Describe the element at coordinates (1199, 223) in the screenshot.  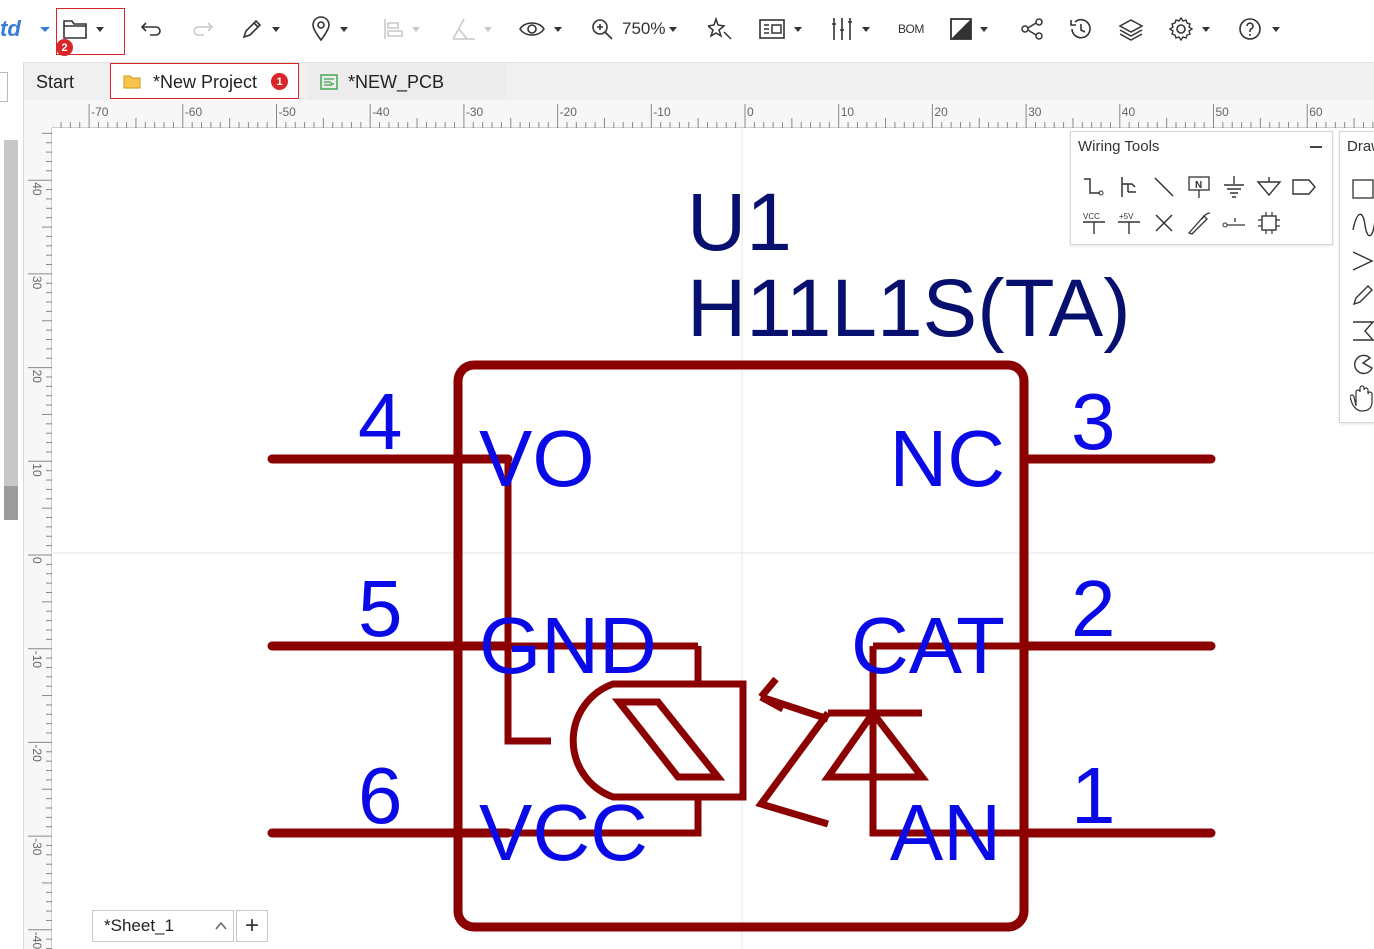
I see `probe-icon` at that location.